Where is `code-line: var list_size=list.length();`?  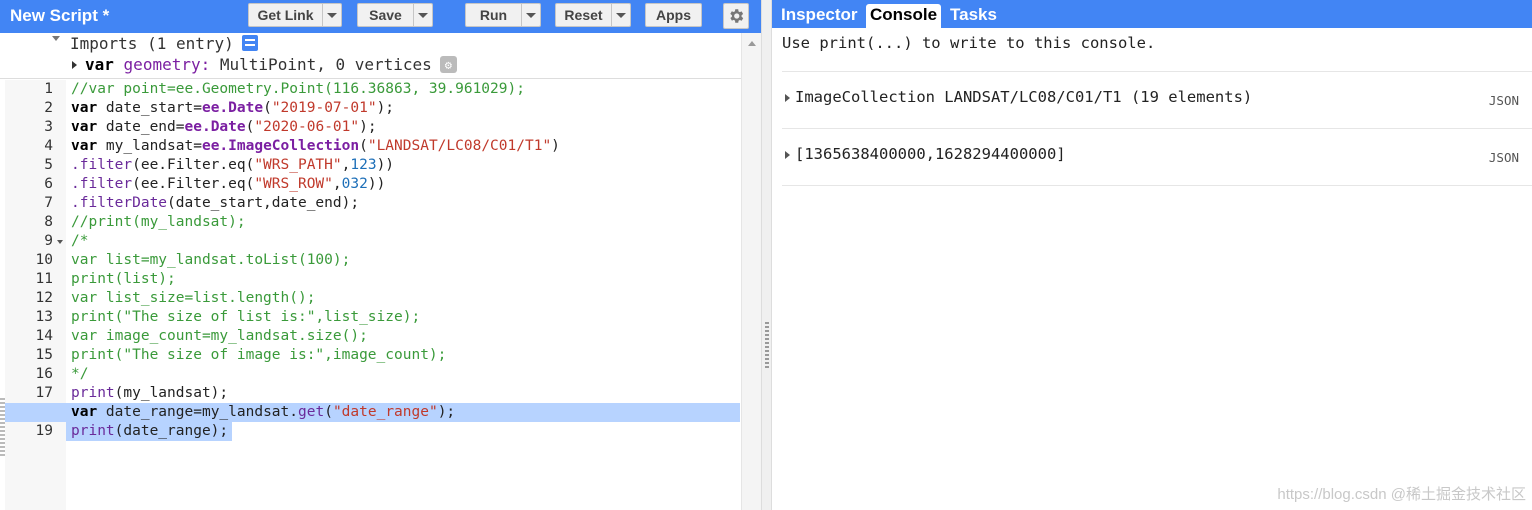 code-line: var list_size=list.length(); is located at coordinates (193, 298).